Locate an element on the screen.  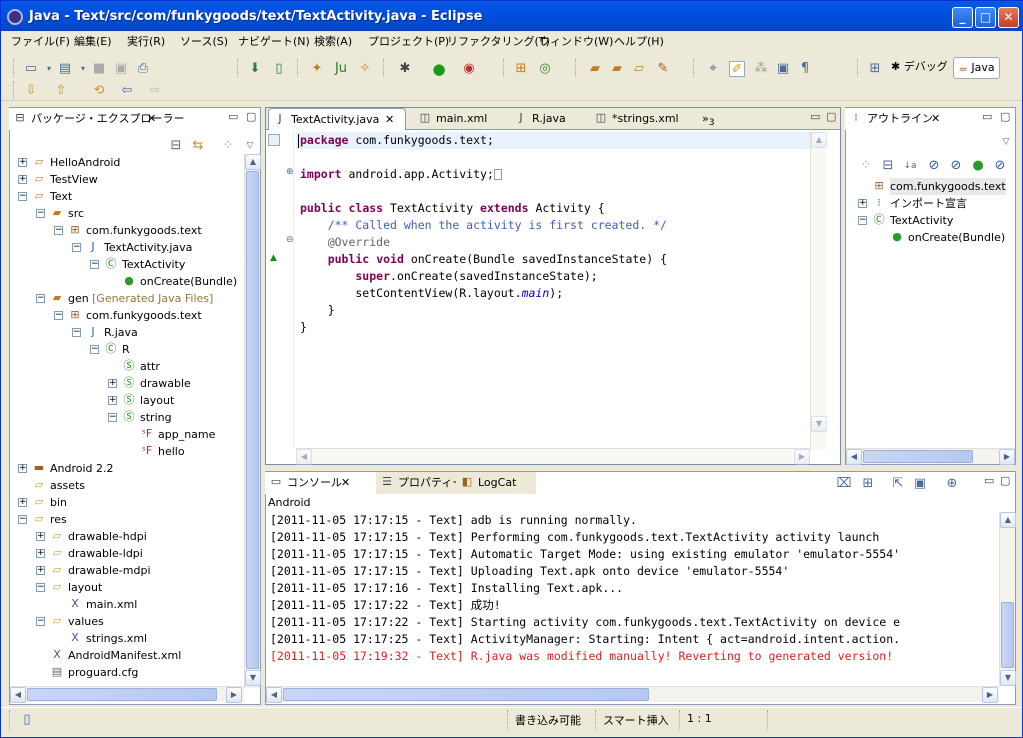
outline-item: ● onCreate(Bundle) is located at coordinates (930, 237).